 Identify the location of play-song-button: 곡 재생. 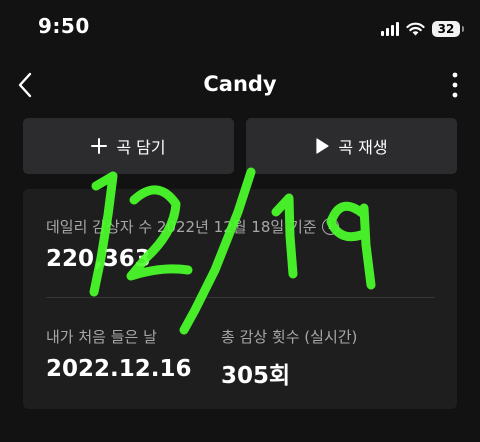
(351, 146).